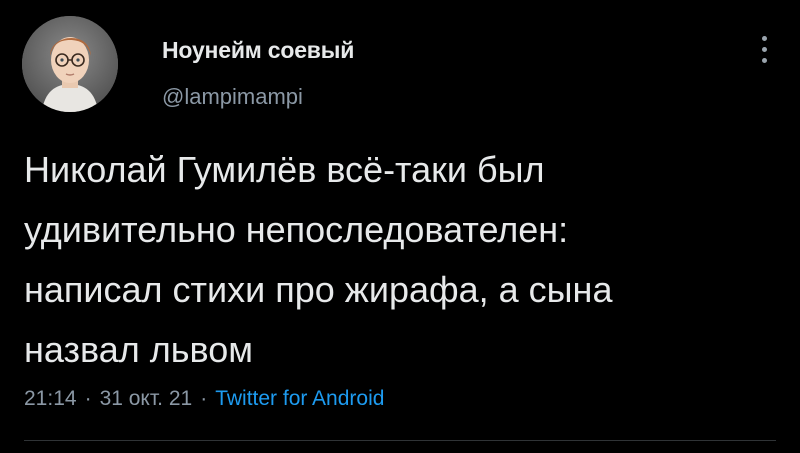 This screenshot has width=800, height=453. I want to click on tweet-text-line: написал стихи про жирафа, а сына, so click(318, 289).